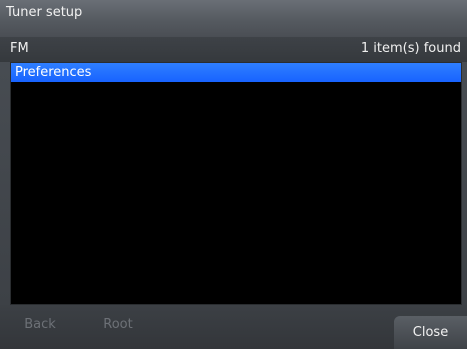 This screenshot has height=349, width=467. Describe the element at coordinates (233, 18) in the screenshot. I see `title-bar: Tuner setup` at that location.